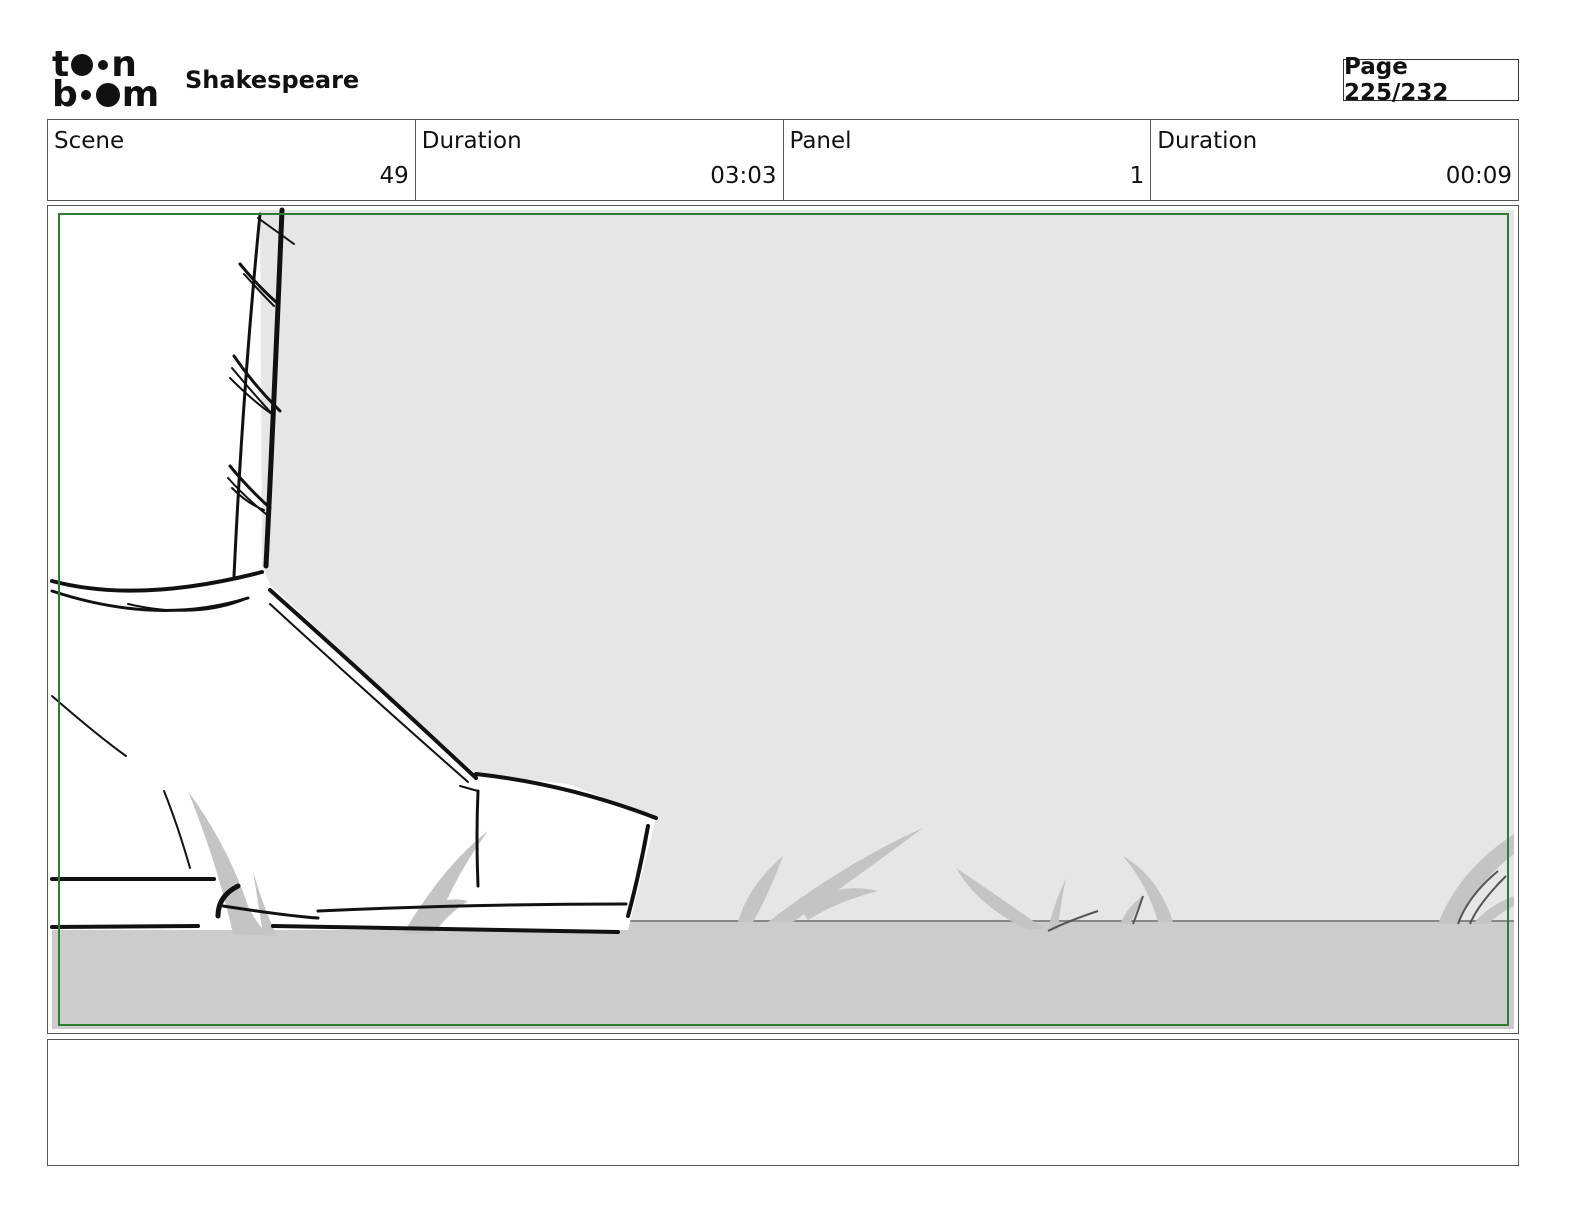 Image resolution: width=1584 pixels, height=1224 pixels. I want to click on scene-label: Scene, so click(89, 141).